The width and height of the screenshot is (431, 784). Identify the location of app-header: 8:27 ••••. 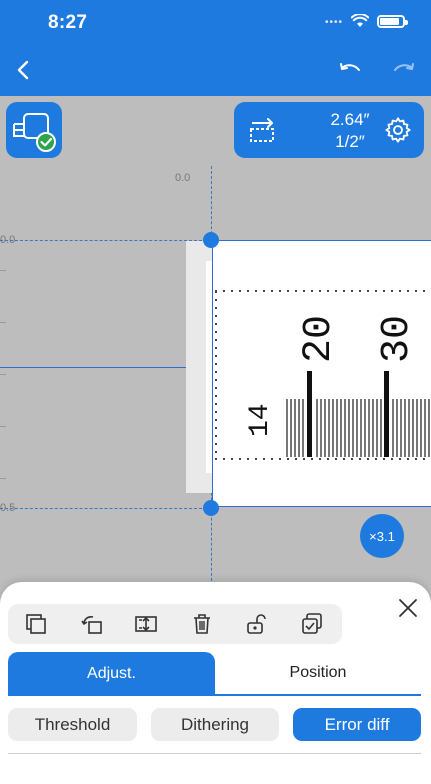
(215, 48).